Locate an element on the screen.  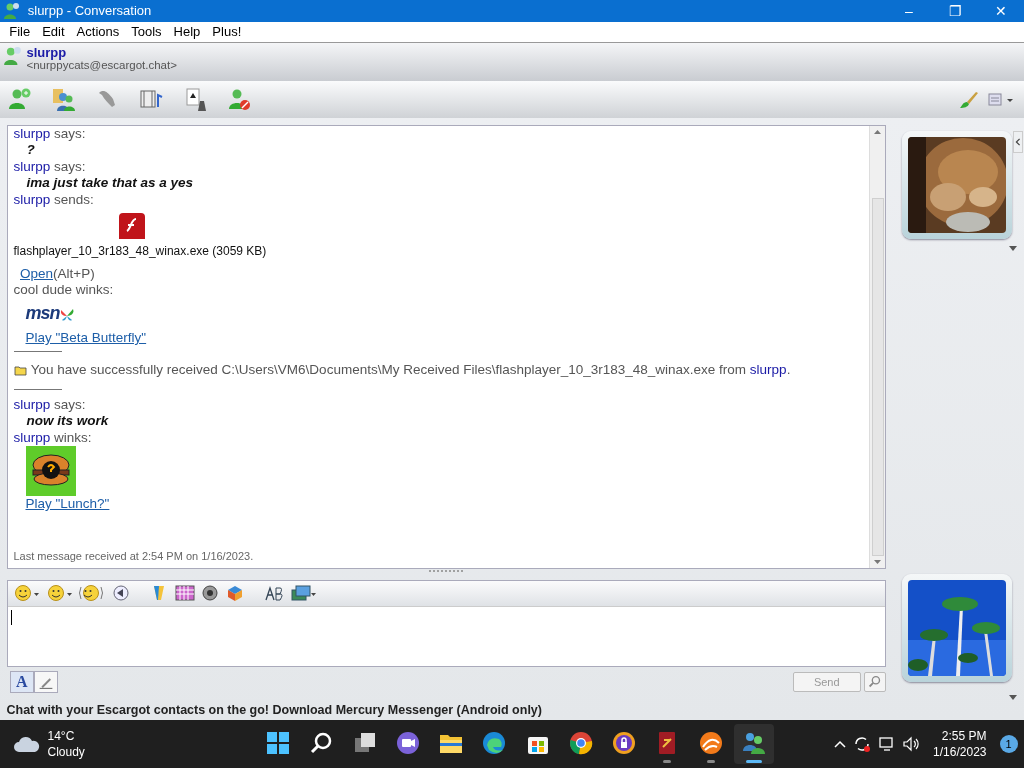
scrollbar-thumb is located at coordinates (877, 376).